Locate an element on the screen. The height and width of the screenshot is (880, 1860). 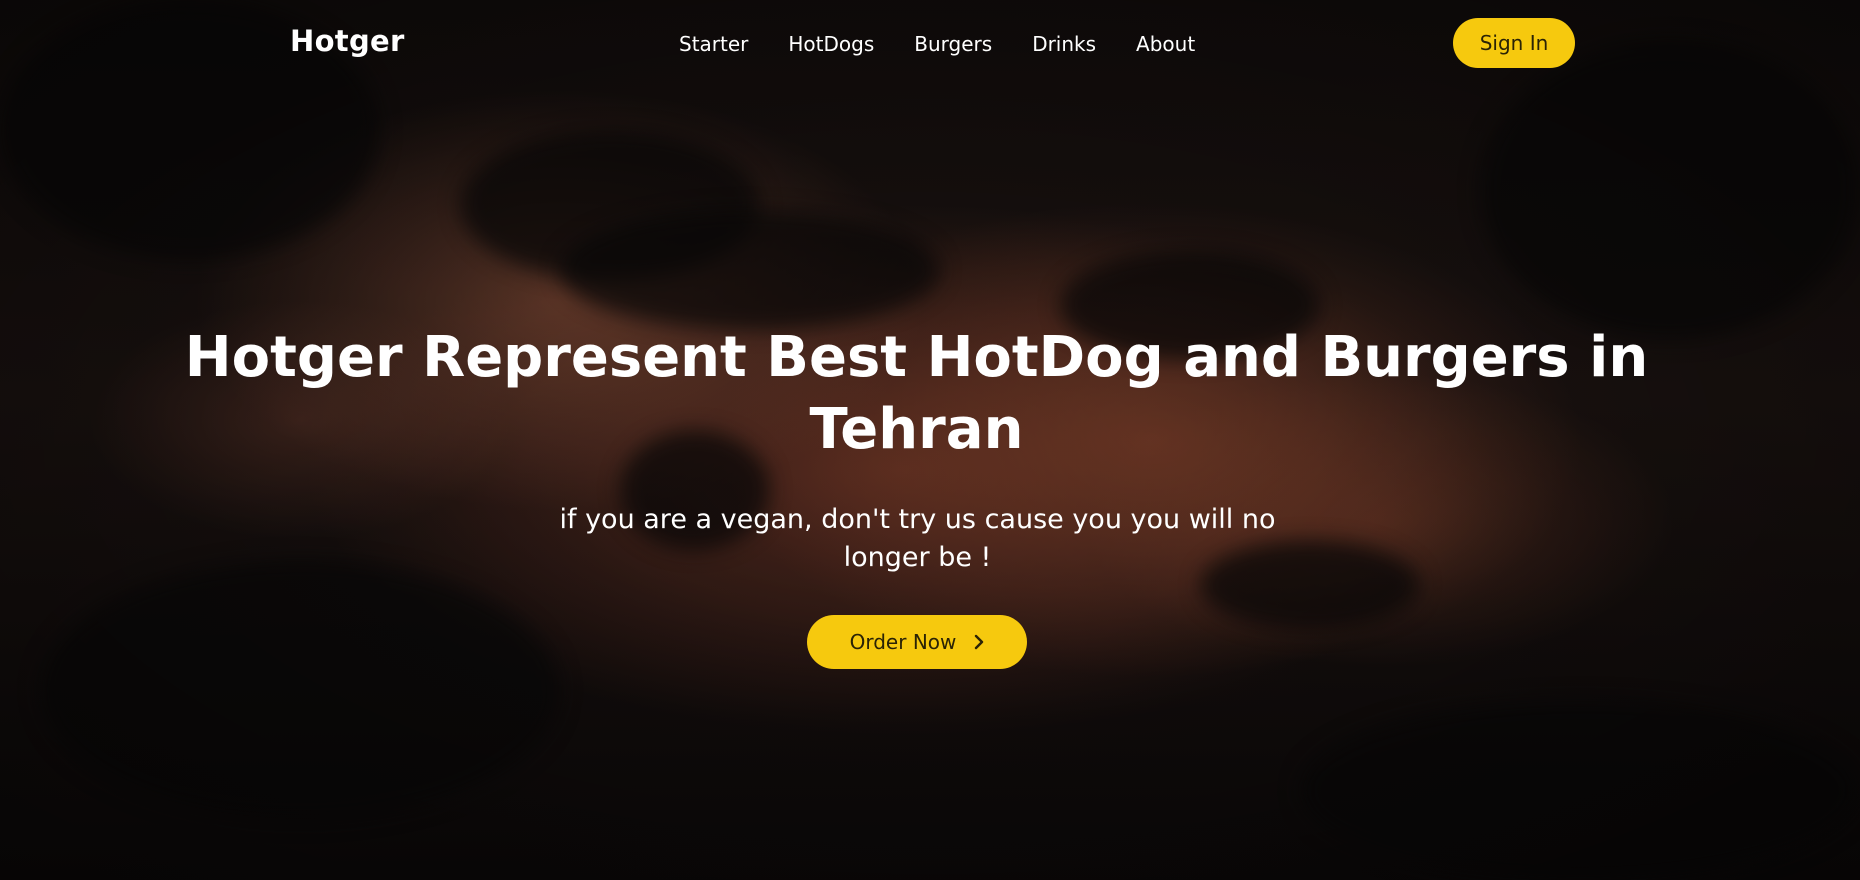
main-menu: Starter HotDogs Burgers Drinks About is located at coordinates (957, 44).